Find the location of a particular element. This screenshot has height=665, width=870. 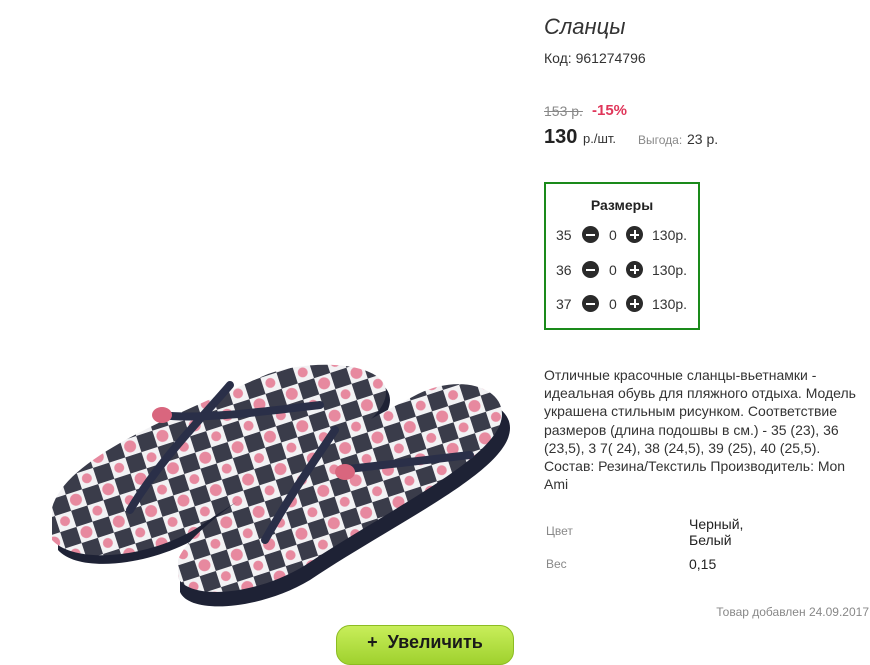

price-unit: р./шт. is located at coordinates (600, 138).